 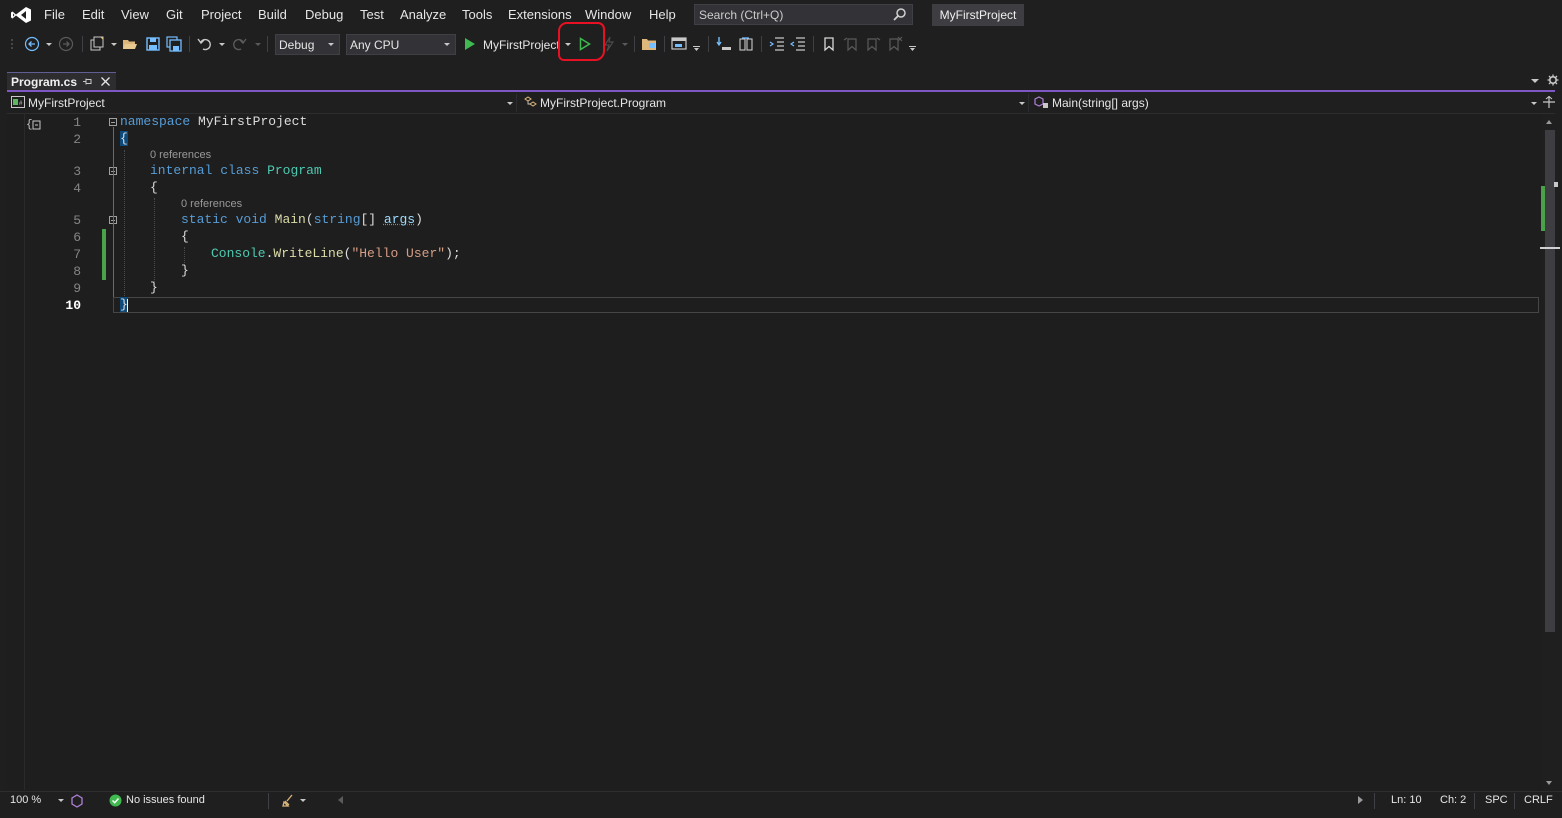 I want to click on keyword: void, so click(x=251, y=219).